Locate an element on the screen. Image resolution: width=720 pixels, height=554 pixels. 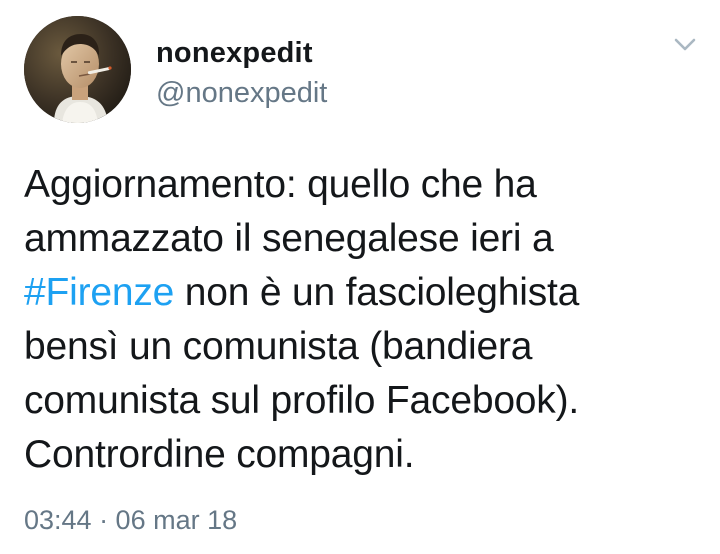
tweet-line: bensì un comunista (bandiera is located at coordinates (278, 346).